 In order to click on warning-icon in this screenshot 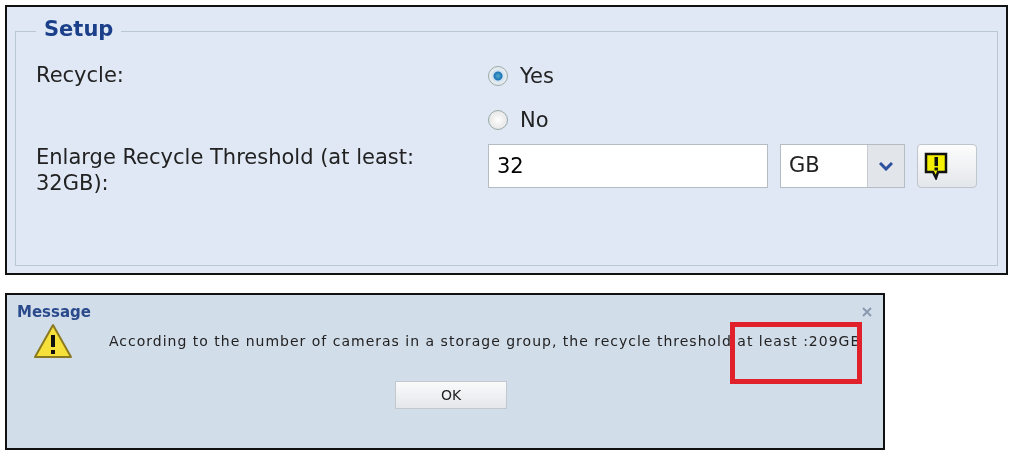, I will do `click(53, 341)`.